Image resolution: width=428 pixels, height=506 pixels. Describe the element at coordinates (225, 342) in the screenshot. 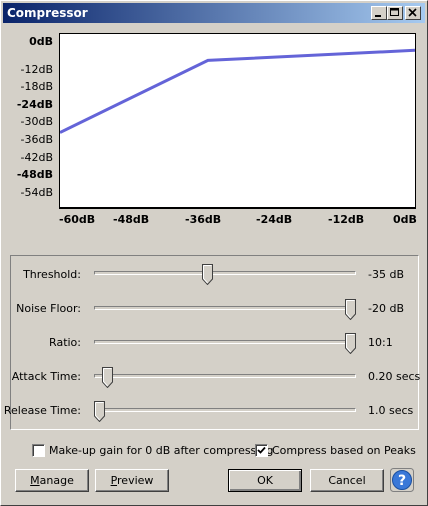

I see `ratio-track` at that location.